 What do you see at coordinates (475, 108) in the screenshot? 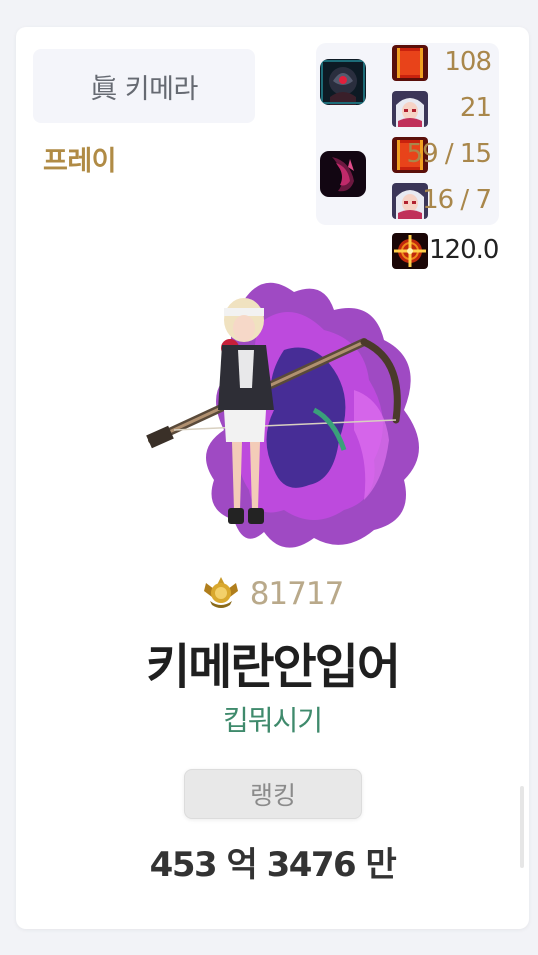
I see `stat-value-2: 21` at bounding box center [475, 108].